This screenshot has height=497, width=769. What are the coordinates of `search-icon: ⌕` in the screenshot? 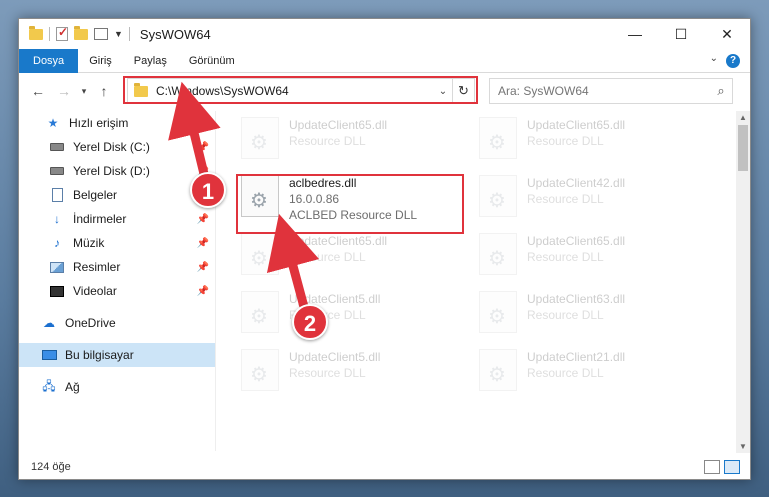 It's located at (721, 91).